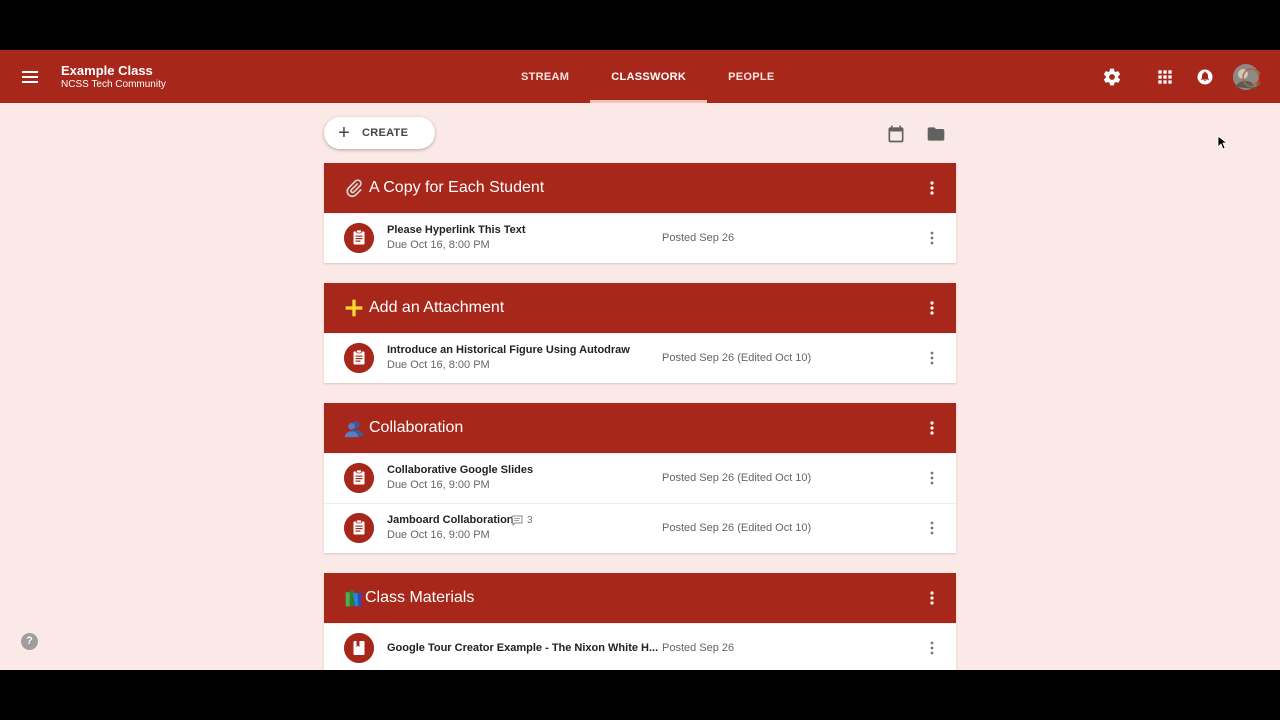 This screenshot has height=720, width=1280. I want to click on create-button-label: CREATE, so click(385, 133).